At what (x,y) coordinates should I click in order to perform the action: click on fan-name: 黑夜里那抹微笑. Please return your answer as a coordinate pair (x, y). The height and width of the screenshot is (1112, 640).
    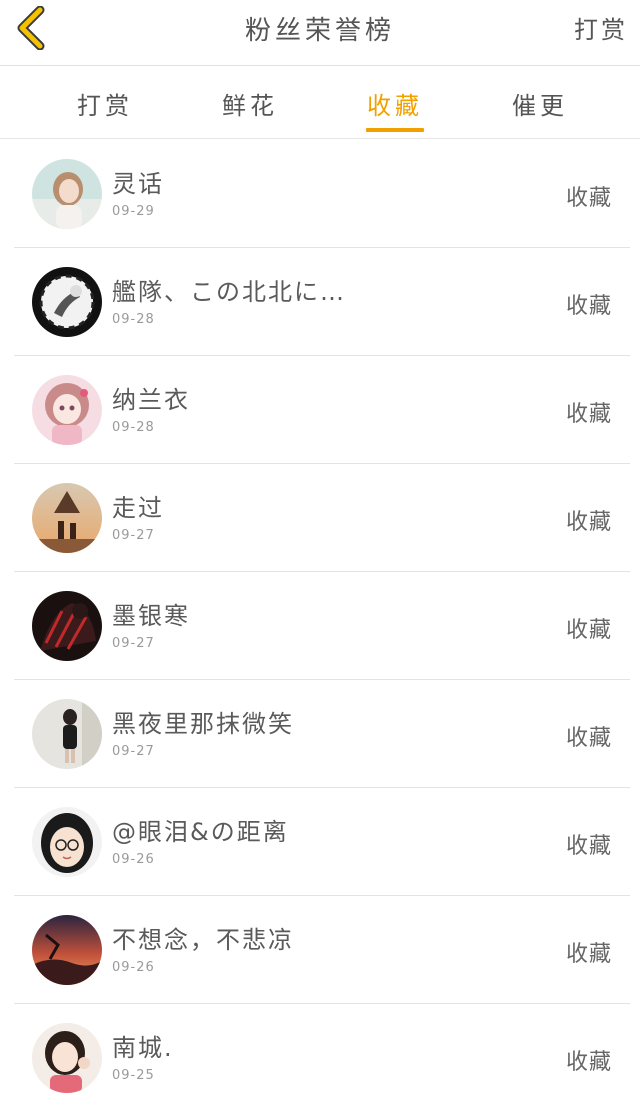
    Looking at the image, I should click on (203, 724).